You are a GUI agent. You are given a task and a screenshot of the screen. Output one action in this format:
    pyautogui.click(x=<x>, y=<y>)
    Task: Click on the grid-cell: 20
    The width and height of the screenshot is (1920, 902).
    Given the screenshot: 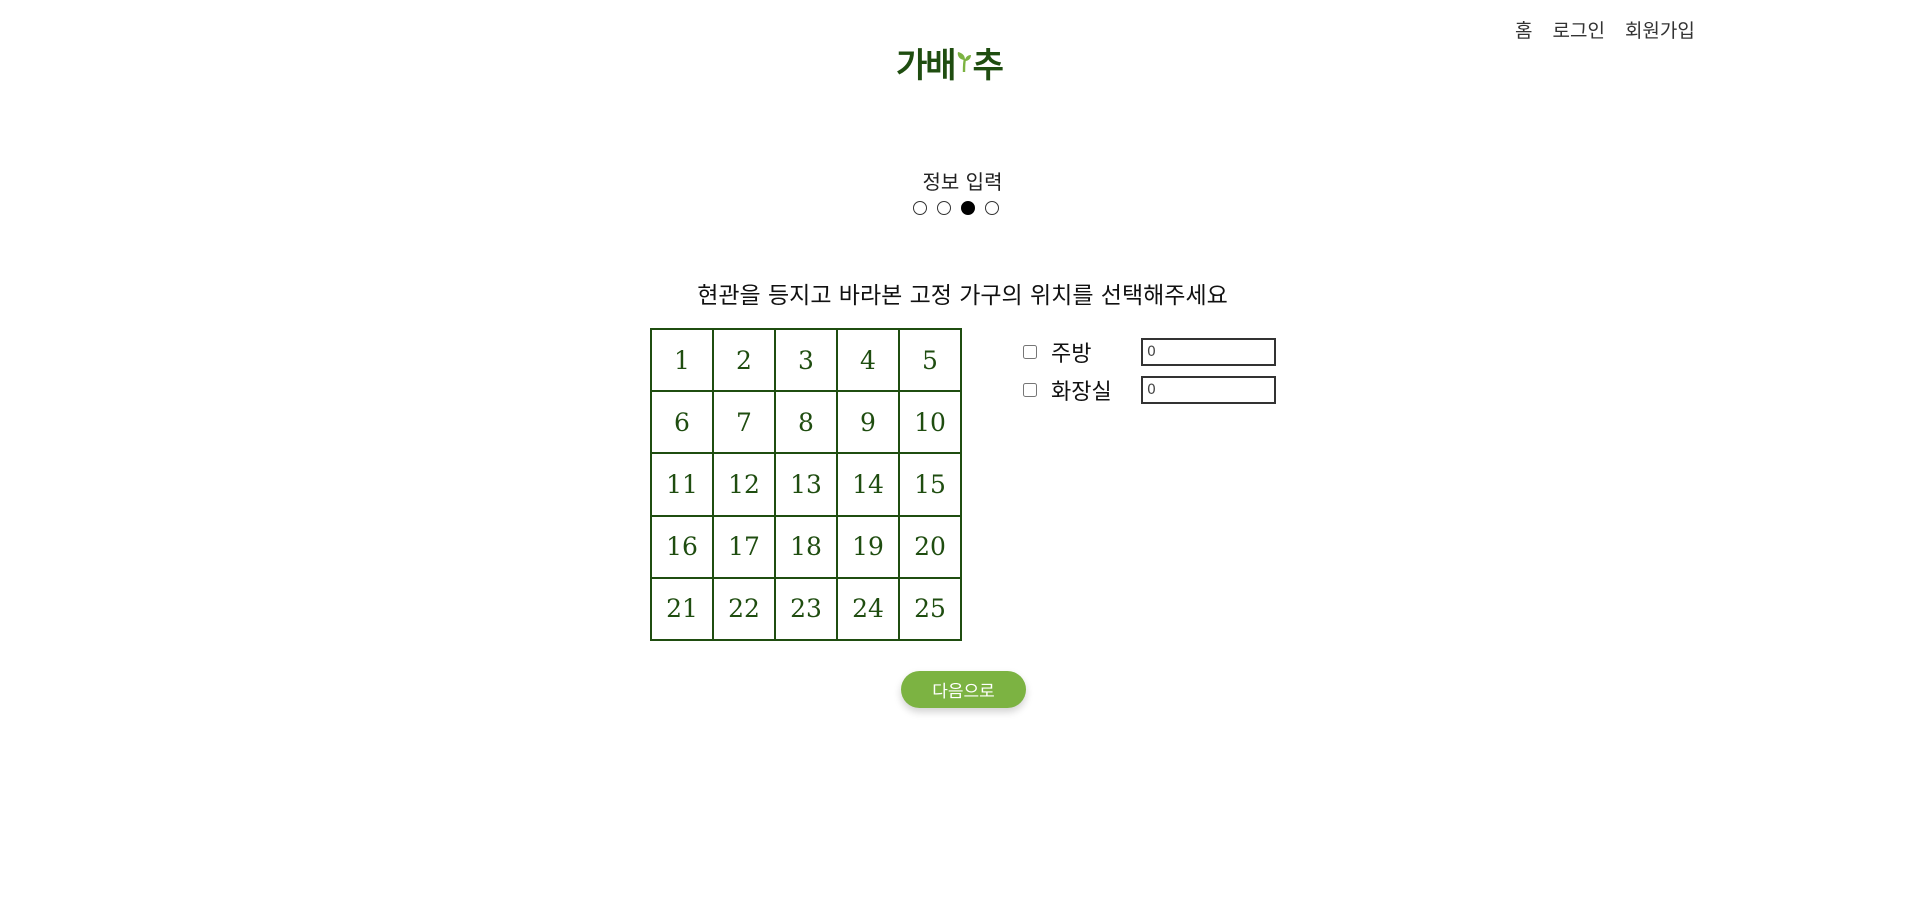 What is the action you would take?
    pyautogui.click(x=930, y=546)
    